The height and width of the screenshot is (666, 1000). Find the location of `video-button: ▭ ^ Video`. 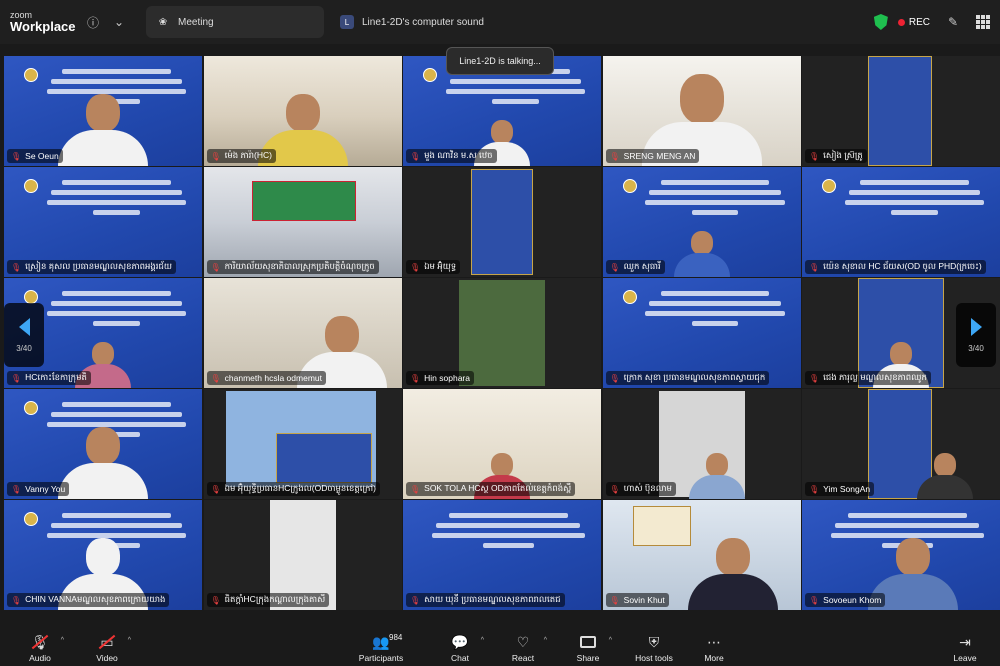

video-button: ▭ ^ Video is located at coordinates (111, 645).